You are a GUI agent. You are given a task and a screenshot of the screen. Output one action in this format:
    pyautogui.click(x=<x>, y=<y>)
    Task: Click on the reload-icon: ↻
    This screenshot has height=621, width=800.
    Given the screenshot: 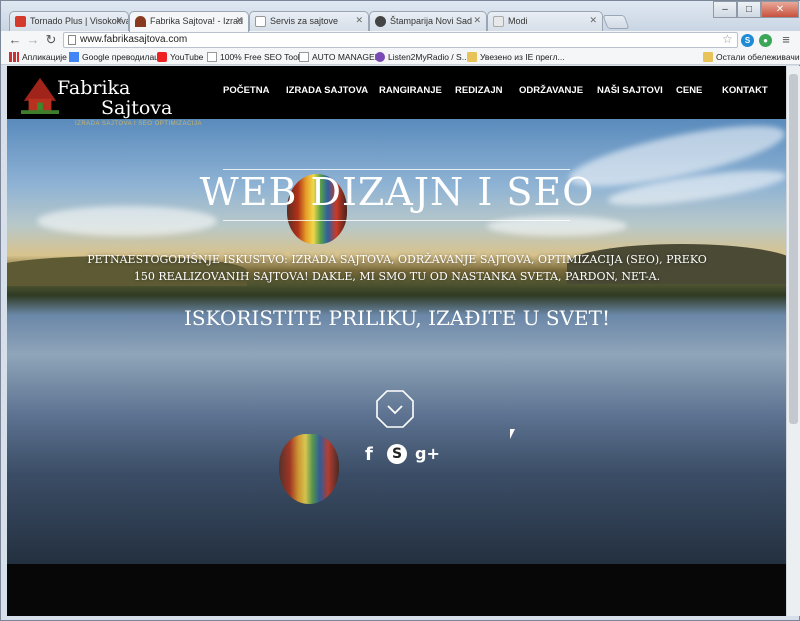 What is the action you would take?
    pyautogui.click(x=51, y=40)
    